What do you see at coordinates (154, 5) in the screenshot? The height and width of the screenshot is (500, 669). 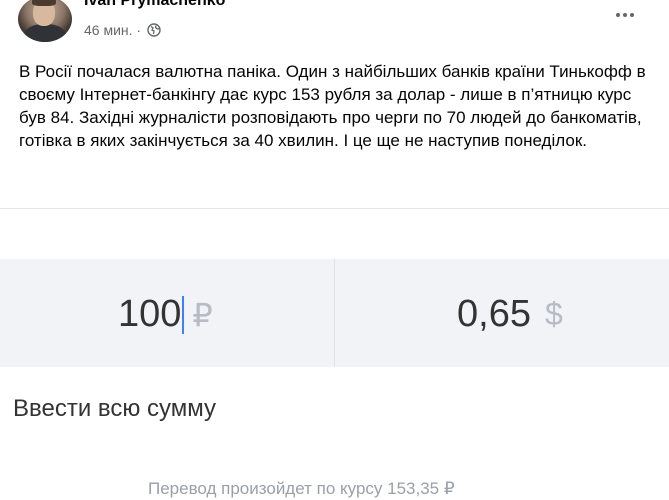 I see `author-name: Ivan Prymachenko` at bounding box center [154, 5].